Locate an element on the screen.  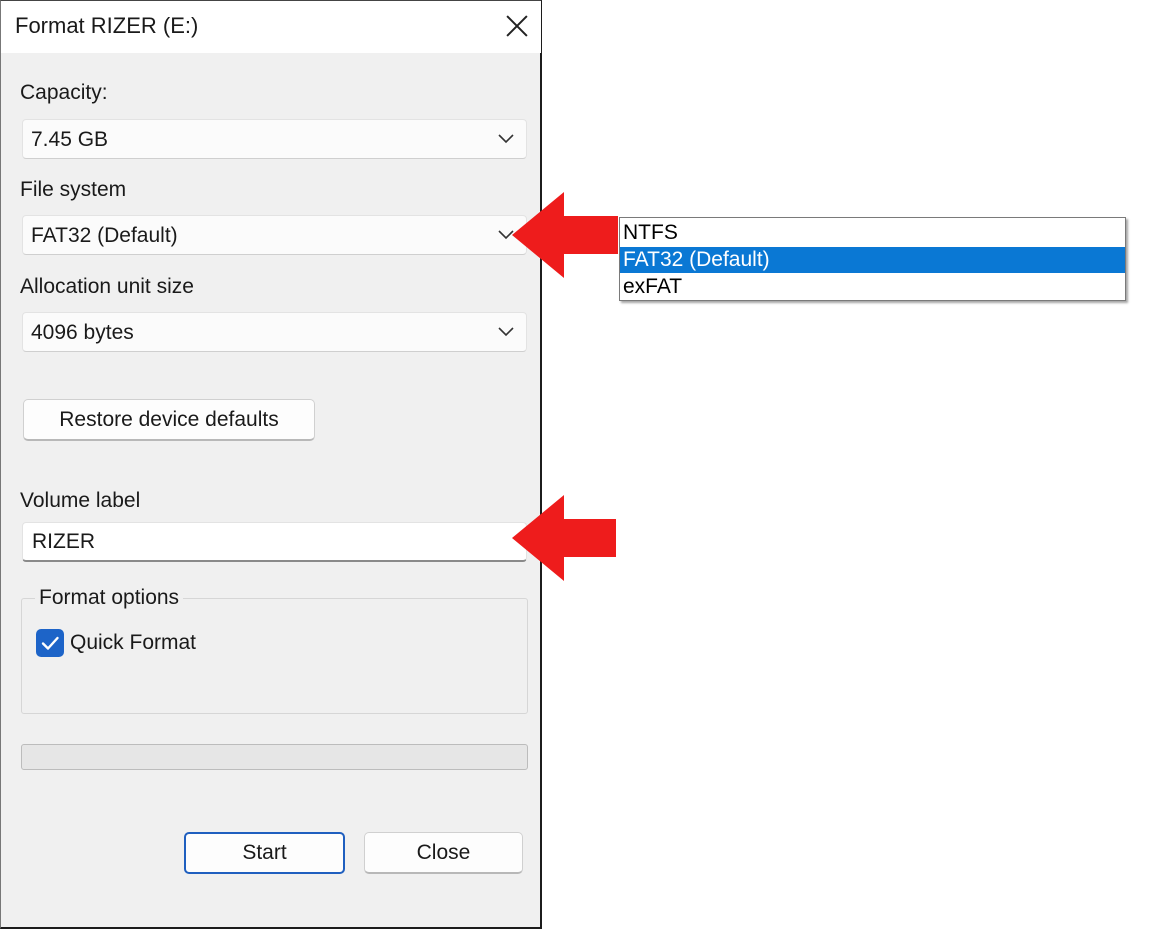
checkmark-icon is located at coordinates (50, 643).